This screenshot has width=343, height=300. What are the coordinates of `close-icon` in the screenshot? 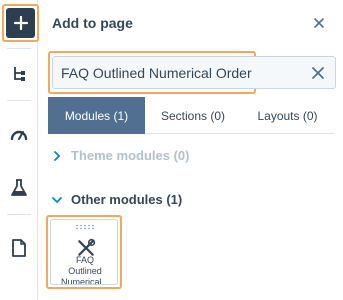 It's located at (319, 23).